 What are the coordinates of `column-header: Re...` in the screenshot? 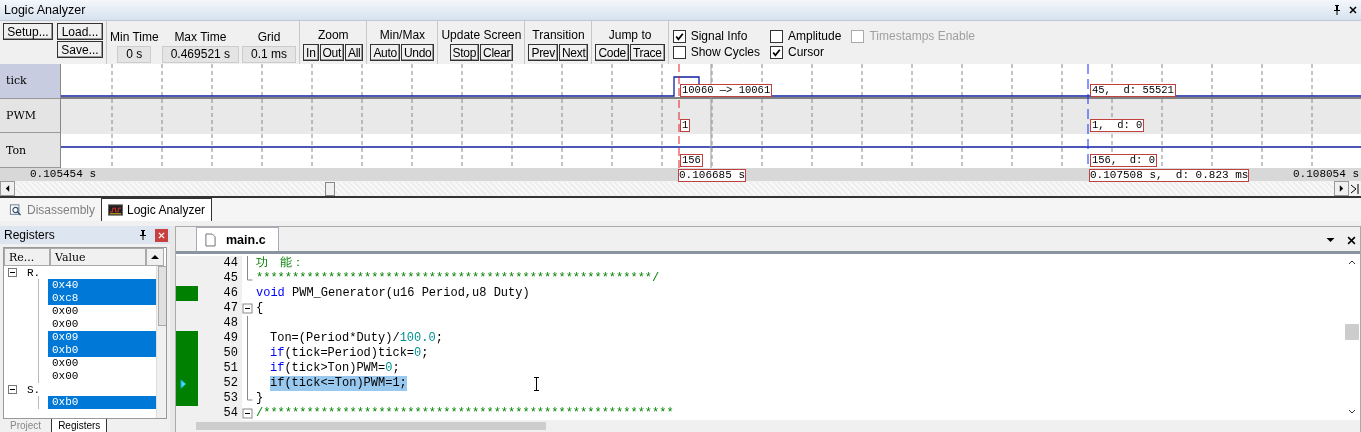 It's located at (27, 257).